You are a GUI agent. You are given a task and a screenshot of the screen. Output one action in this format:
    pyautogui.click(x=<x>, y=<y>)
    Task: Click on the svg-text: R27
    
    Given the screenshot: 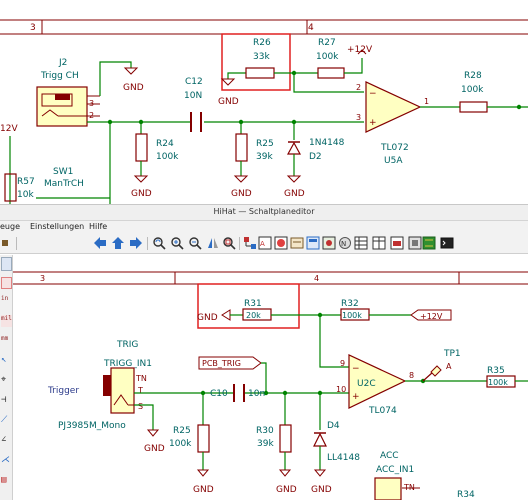 What is the action you would take?
    pyautogui.click(x=327, y=43)
    